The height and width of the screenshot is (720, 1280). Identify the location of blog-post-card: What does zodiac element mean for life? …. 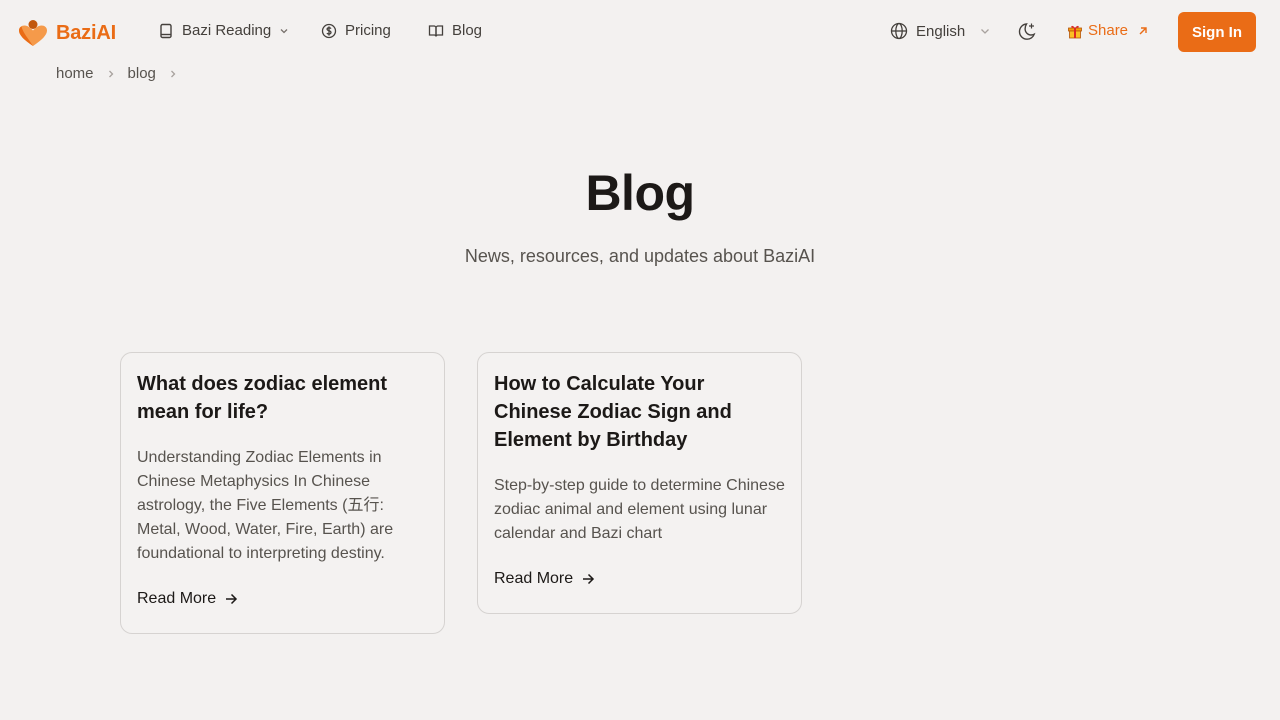
(282, 493).